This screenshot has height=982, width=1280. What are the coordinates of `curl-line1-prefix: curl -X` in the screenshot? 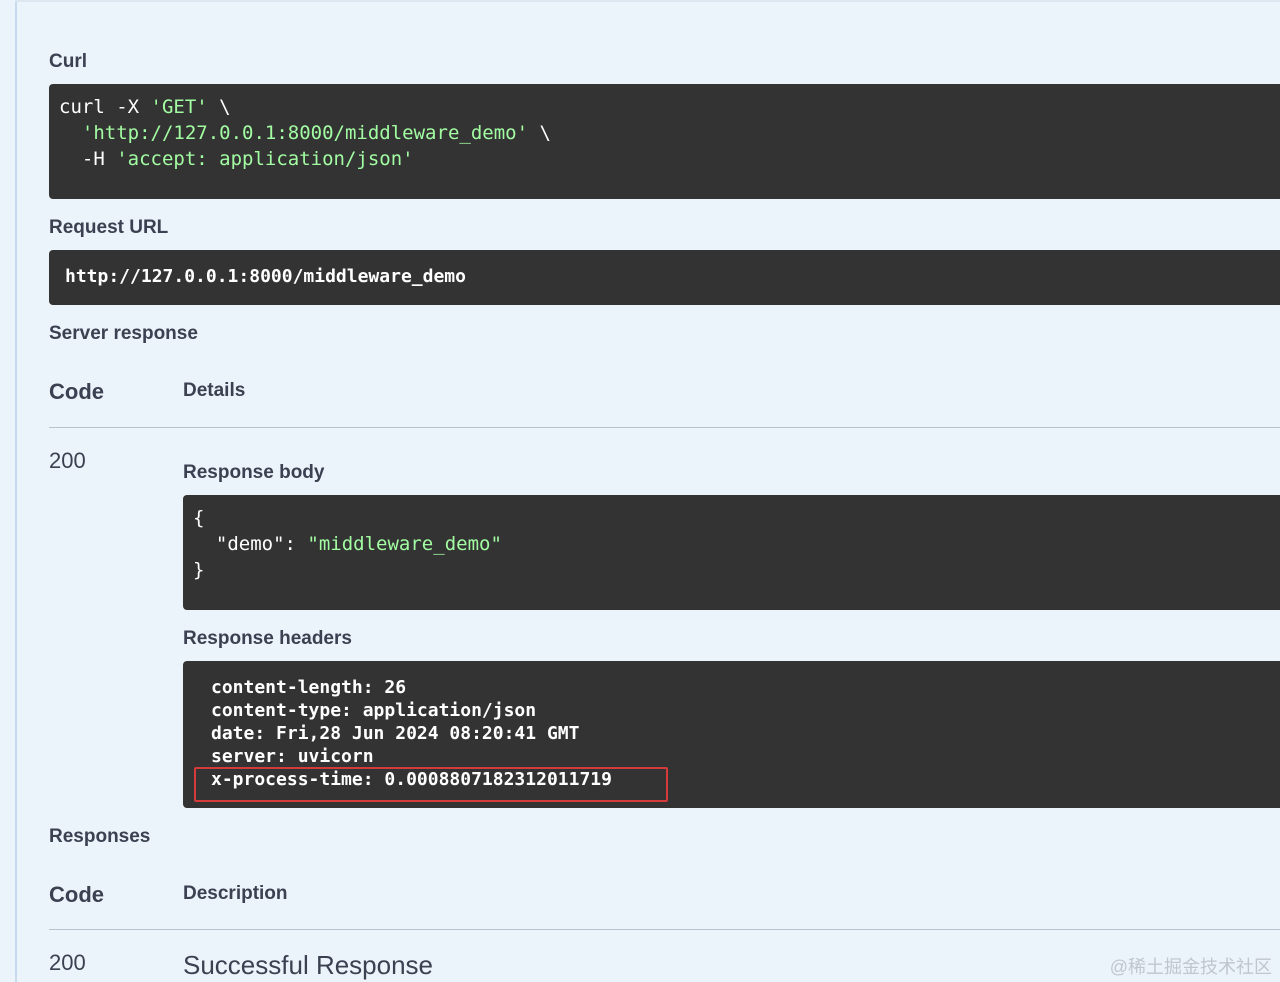 It's located at (105, 107).